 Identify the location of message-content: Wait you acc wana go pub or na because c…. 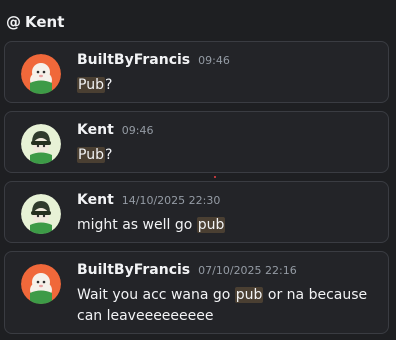
(222, 305).